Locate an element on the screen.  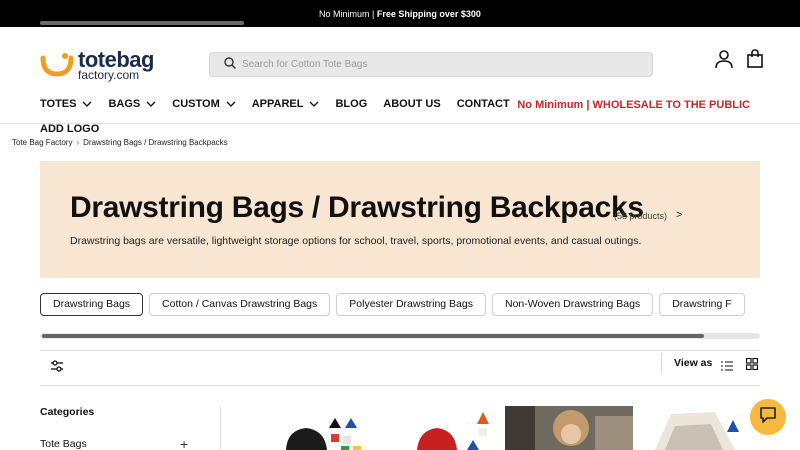
nav-item-about-us: ABOUT US is located at coordinates (411, 104).